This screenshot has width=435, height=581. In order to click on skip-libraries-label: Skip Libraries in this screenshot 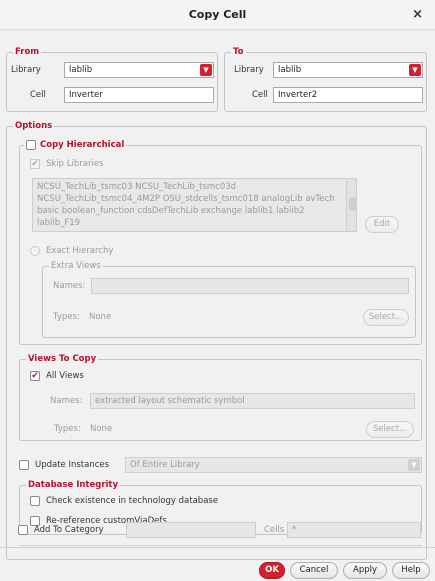, I will do `click(75, 164)`.